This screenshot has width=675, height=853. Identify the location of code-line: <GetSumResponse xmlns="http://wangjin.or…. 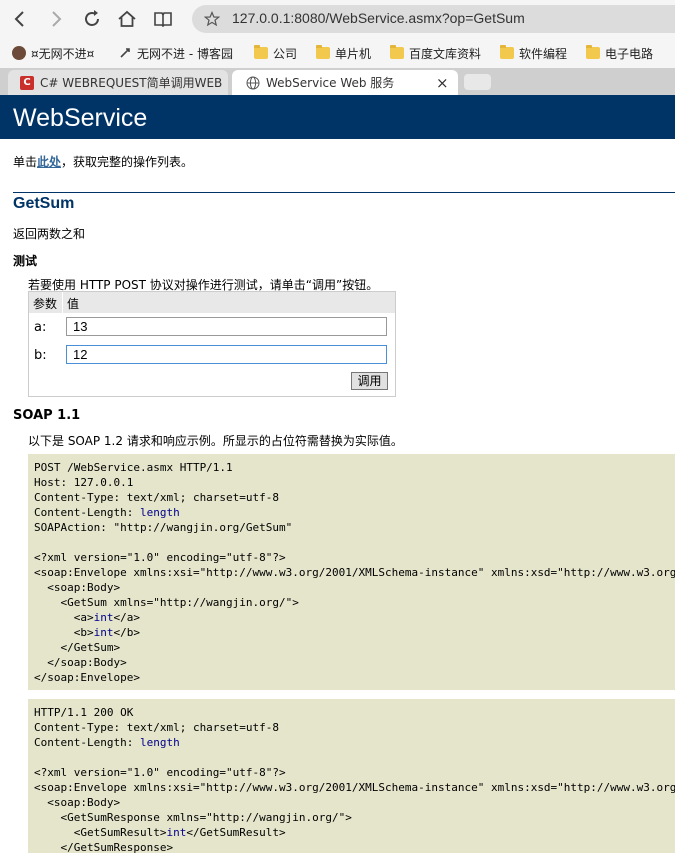
(193, 817).